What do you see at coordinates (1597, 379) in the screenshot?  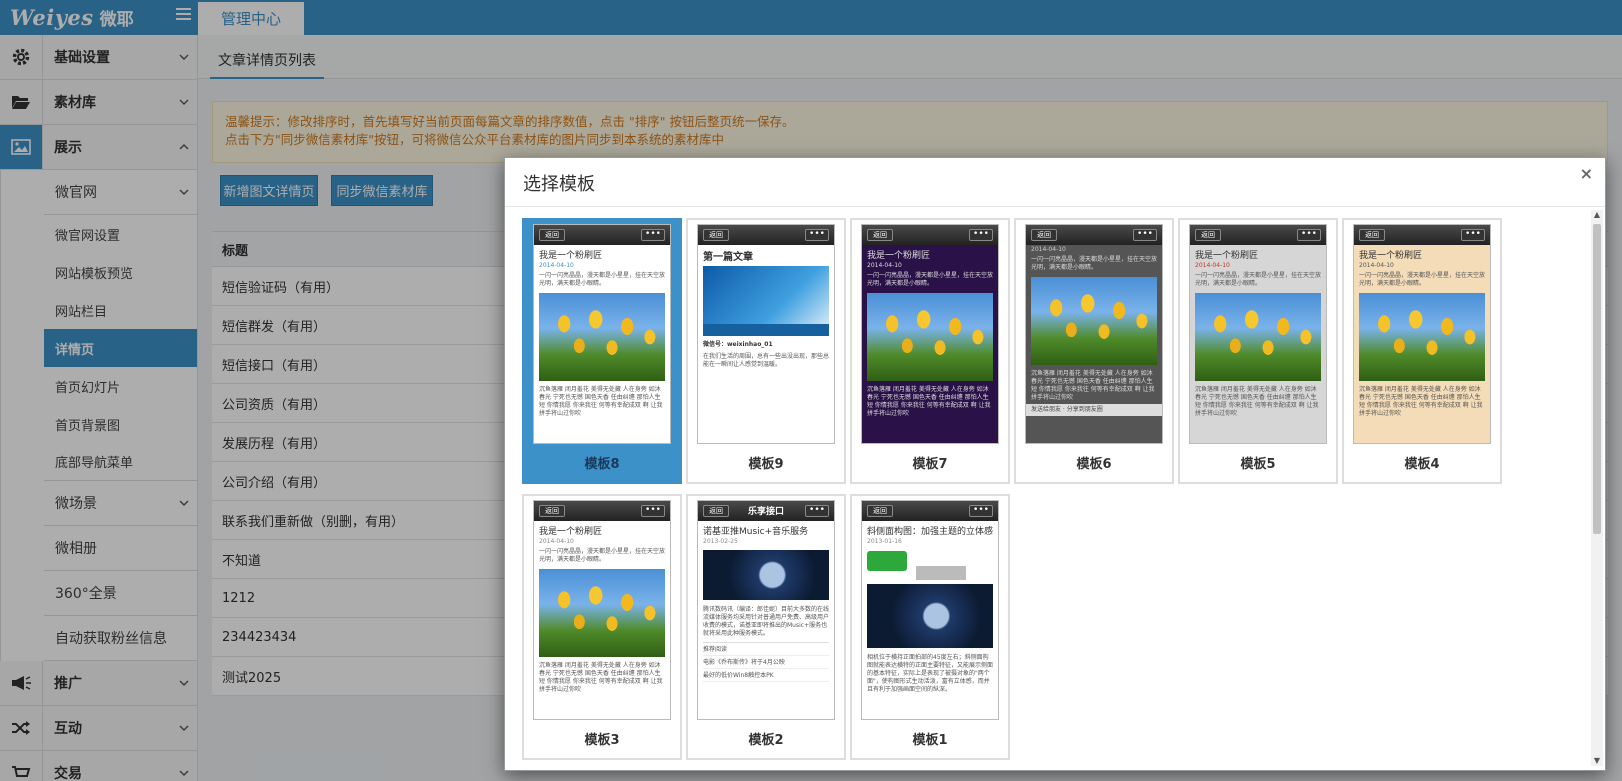 I see `scroll-thumb` at bounding box center [1597, 379].